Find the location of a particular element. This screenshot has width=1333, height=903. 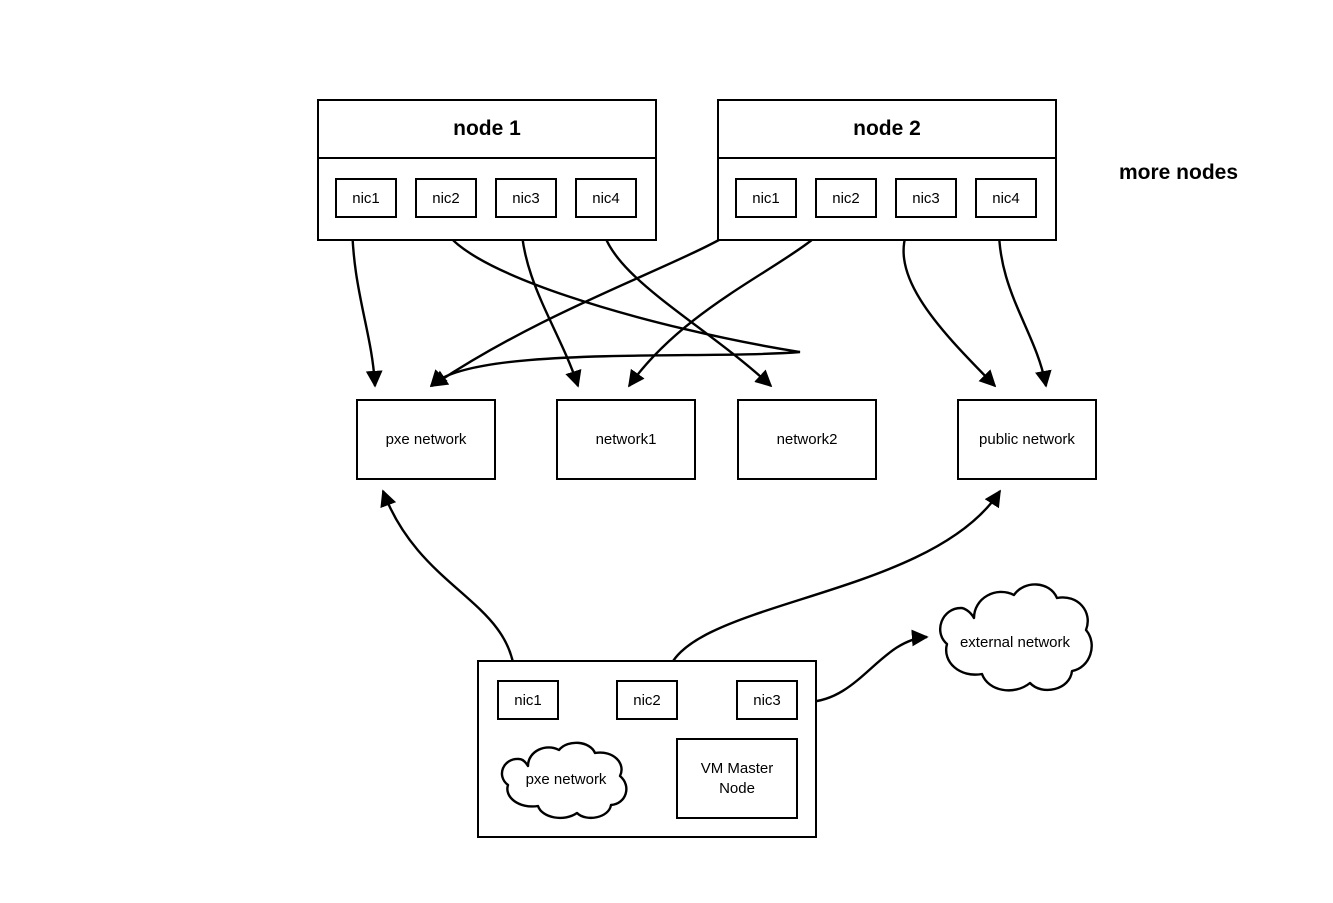

vm-nic3-label: nic3 is located at coordinates (767, 700).